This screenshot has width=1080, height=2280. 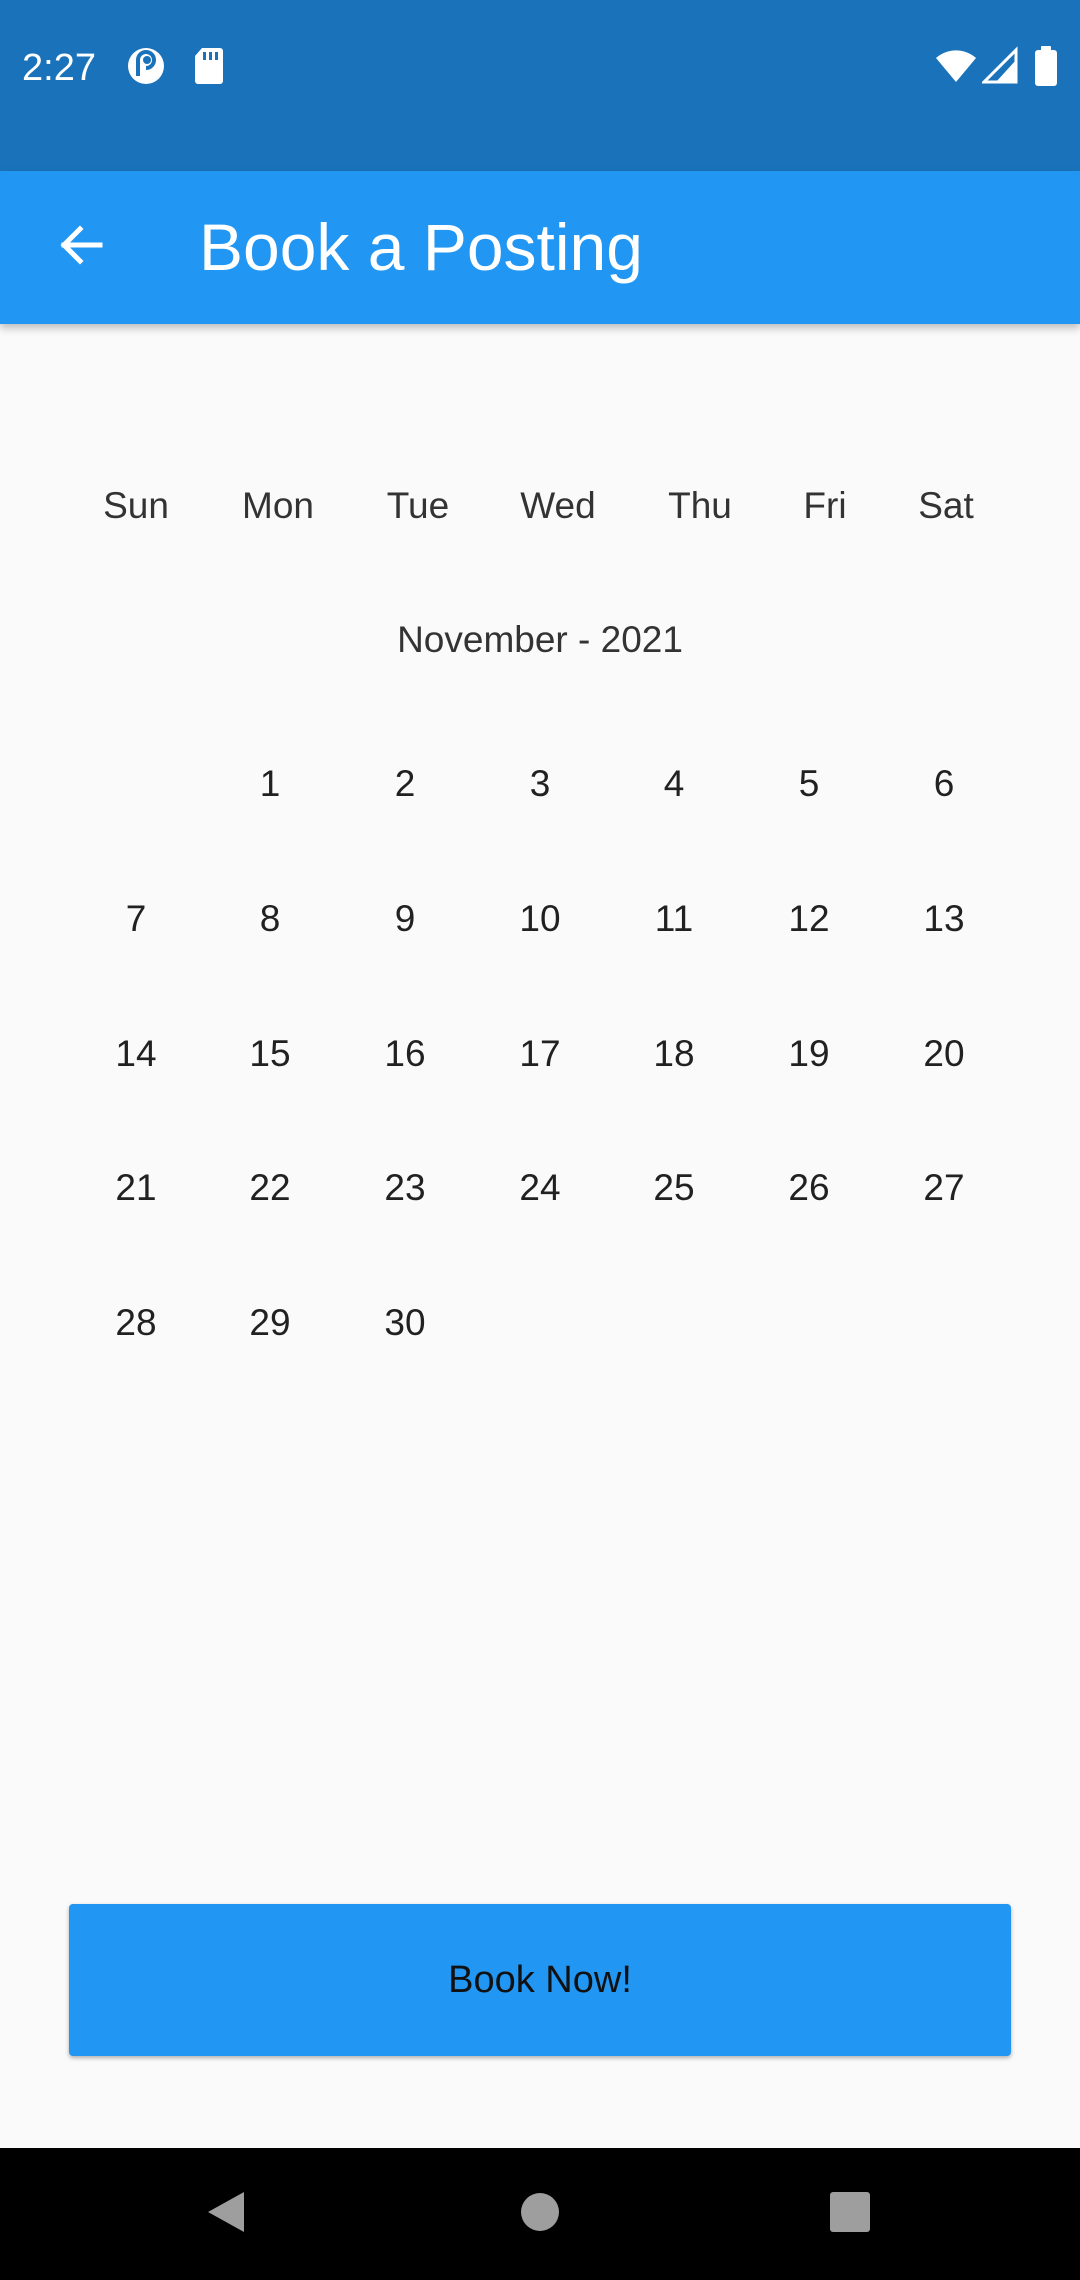 I want to click on arrow-left-icon, so click(x=80, y=247).